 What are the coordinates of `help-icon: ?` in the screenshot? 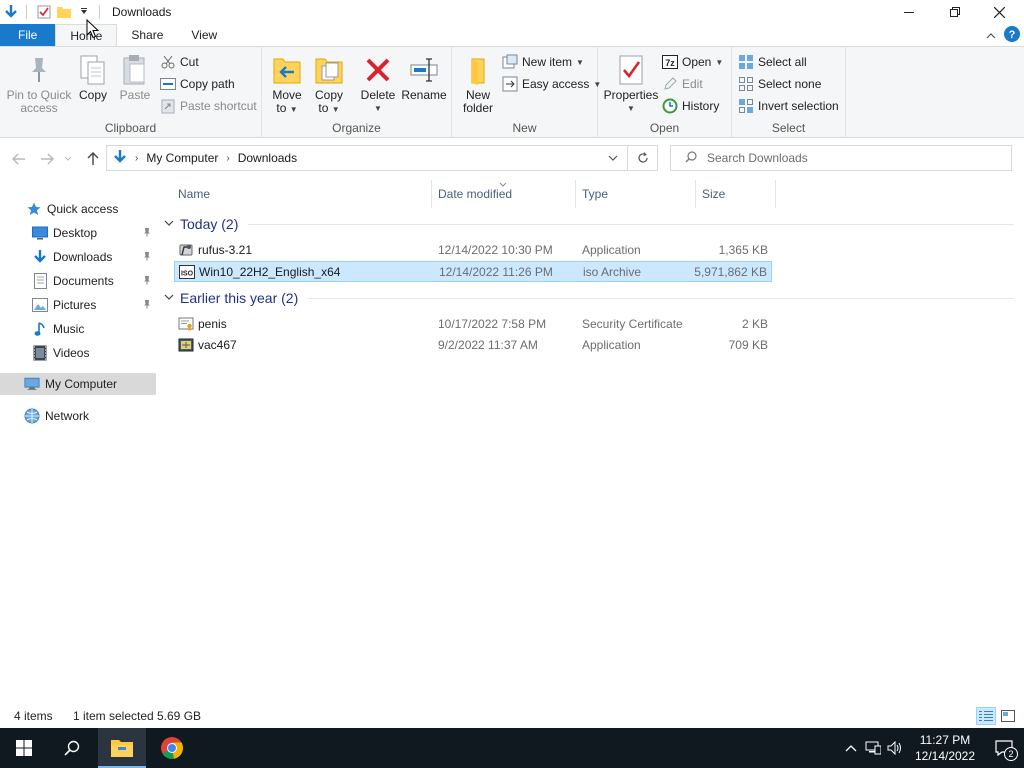 It's located at (1012, 35).